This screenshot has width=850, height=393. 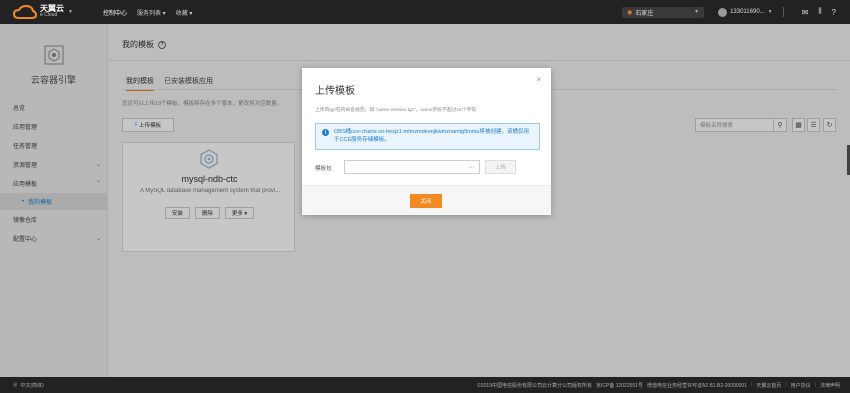 I want to click on logo-text: 天翼云 e Cloud, so click(x=52, y=12).